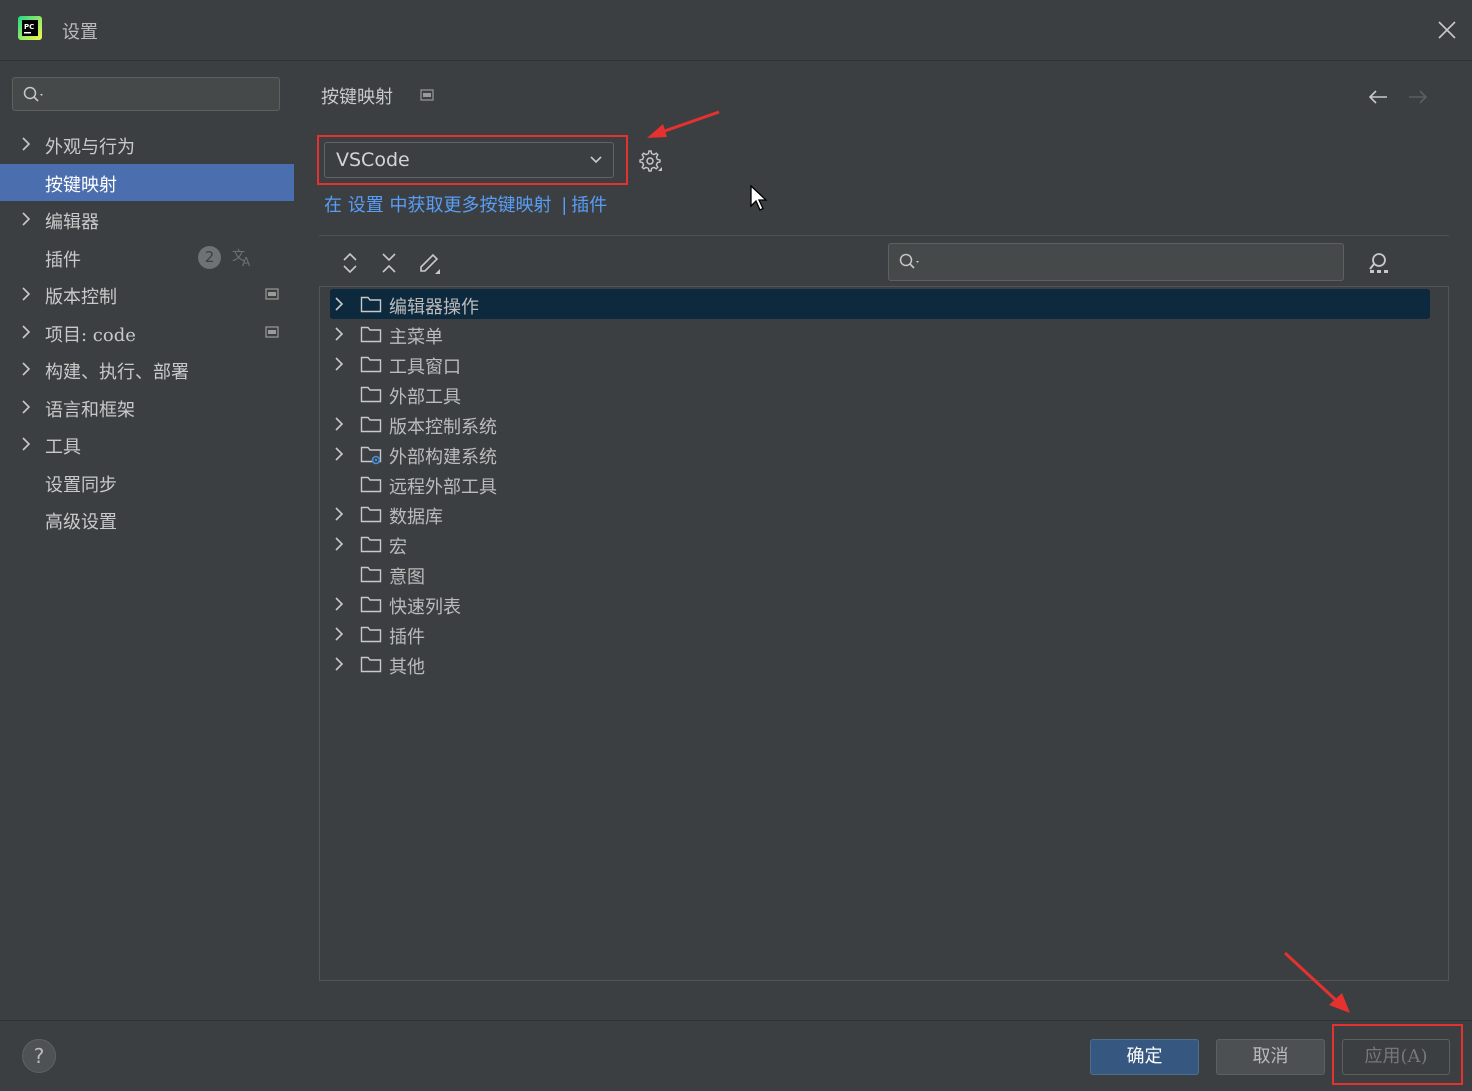 The image size is (1472, 1091). I want to click on tree-item-label: 其他, so click(407, 667).